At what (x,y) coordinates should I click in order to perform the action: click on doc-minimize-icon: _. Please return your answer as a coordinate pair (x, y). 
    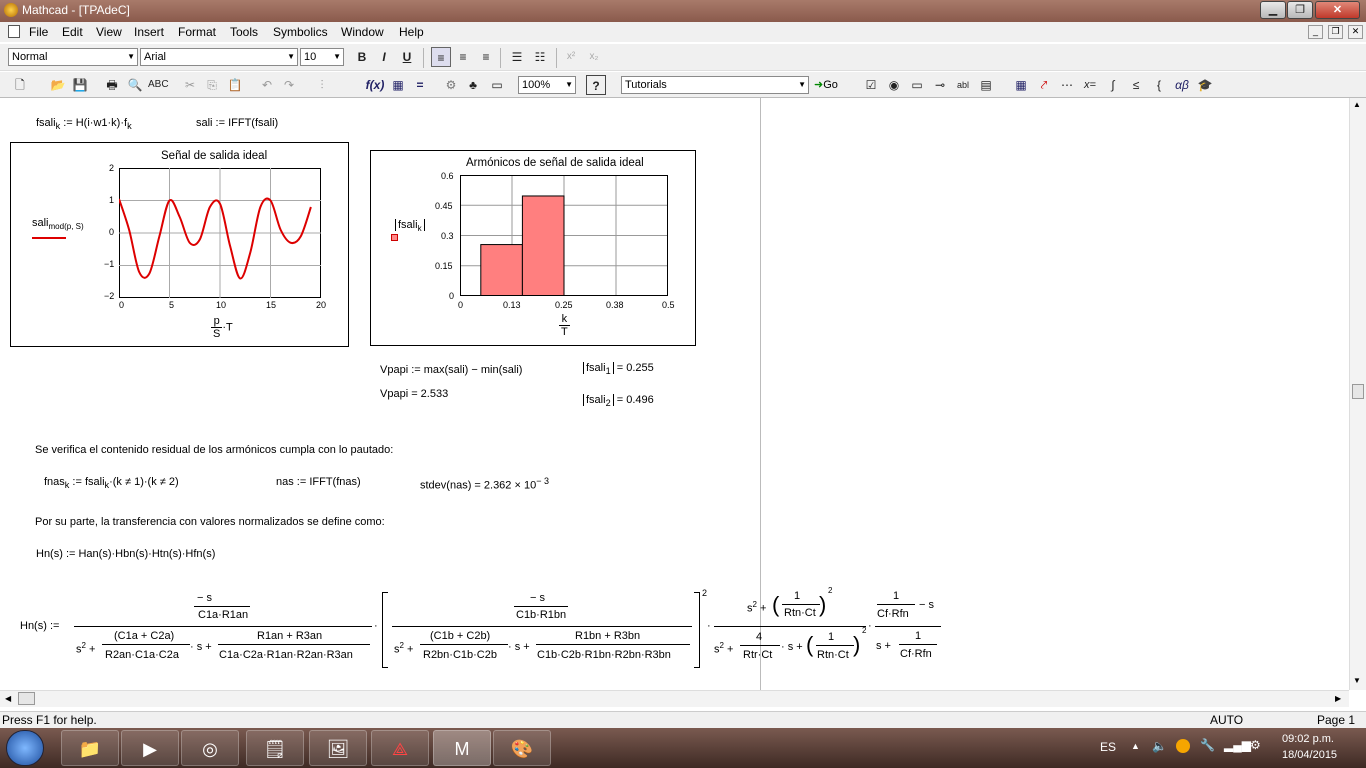
    Looking at the image, I should click on (1315, 32).